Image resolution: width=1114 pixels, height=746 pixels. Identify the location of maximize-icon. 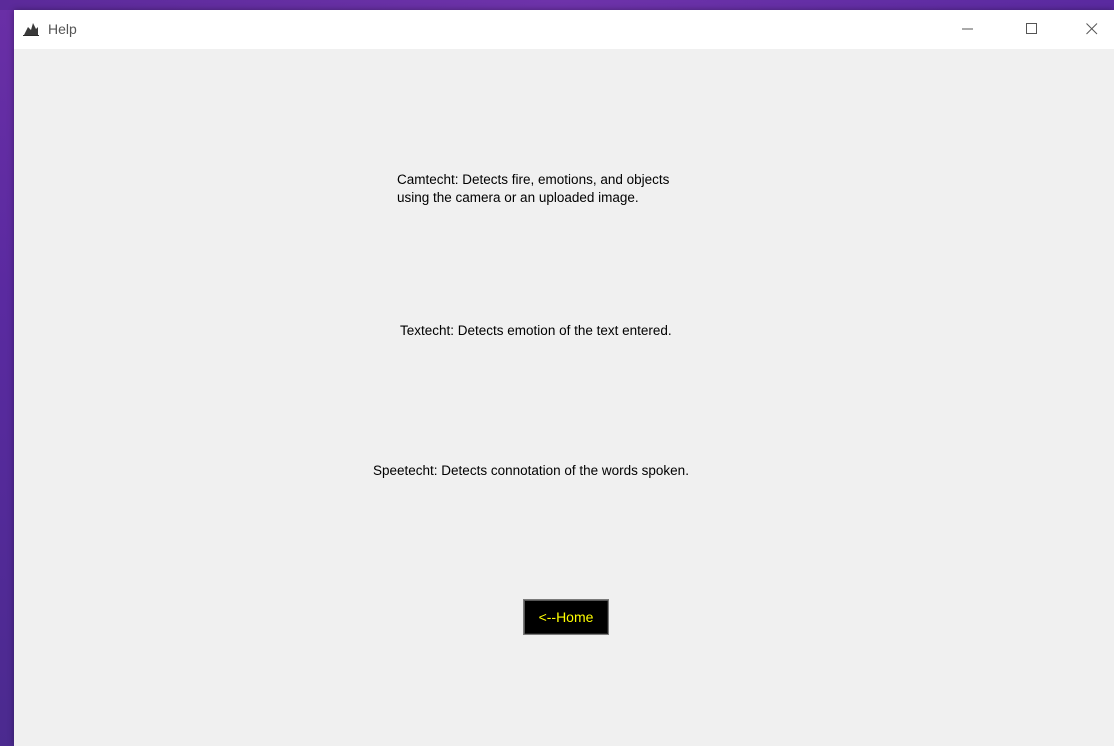
(1032, 29).